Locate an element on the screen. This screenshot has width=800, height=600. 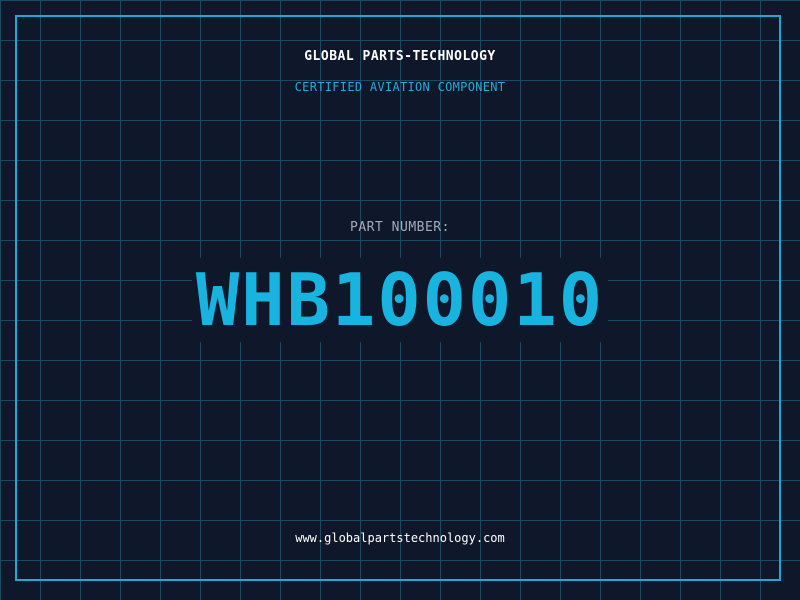
part-number-value: WHB100010 is located at coordinates (400, 300).